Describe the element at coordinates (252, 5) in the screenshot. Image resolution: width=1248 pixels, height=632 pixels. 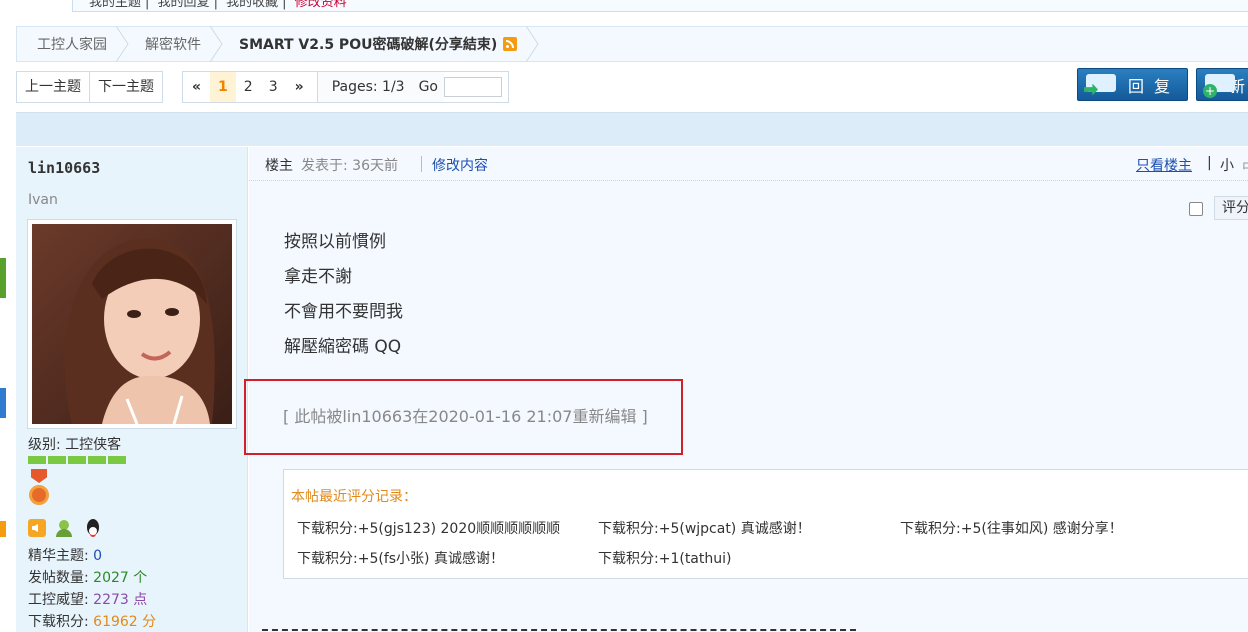
I see `link-my-favorites: 我的收藏` at that location.